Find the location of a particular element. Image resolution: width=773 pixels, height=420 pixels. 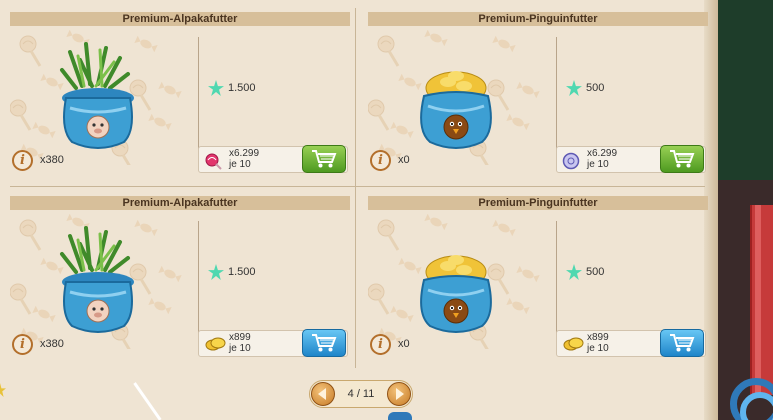

arrow-left-icon is located at coordinates (322, 394).